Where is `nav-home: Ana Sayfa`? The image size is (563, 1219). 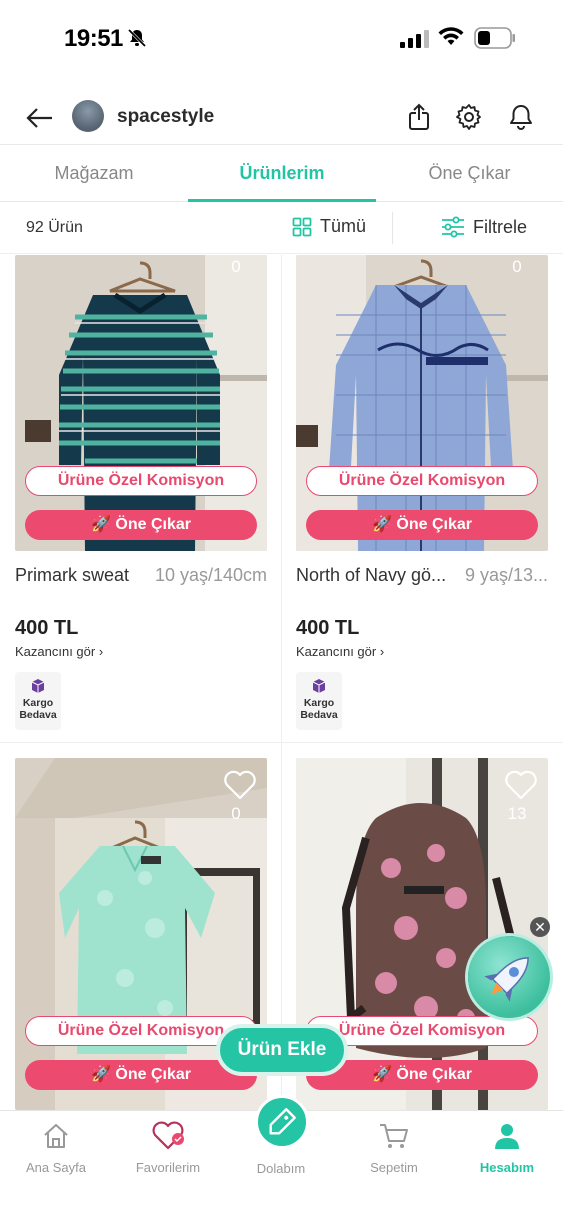
nav-home: Ana Sayfa is located at coordinates (56, 1148).